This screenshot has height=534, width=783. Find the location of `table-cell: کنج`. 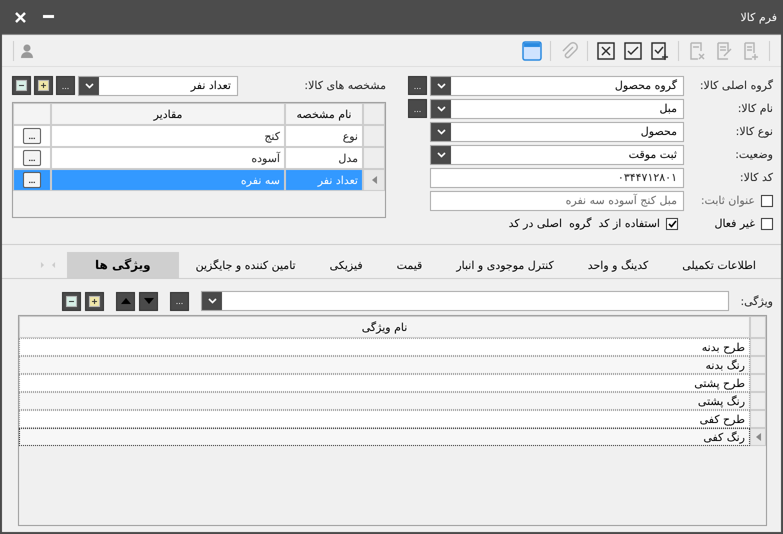

table-cell: کنج is located at coordinates (168, 136).